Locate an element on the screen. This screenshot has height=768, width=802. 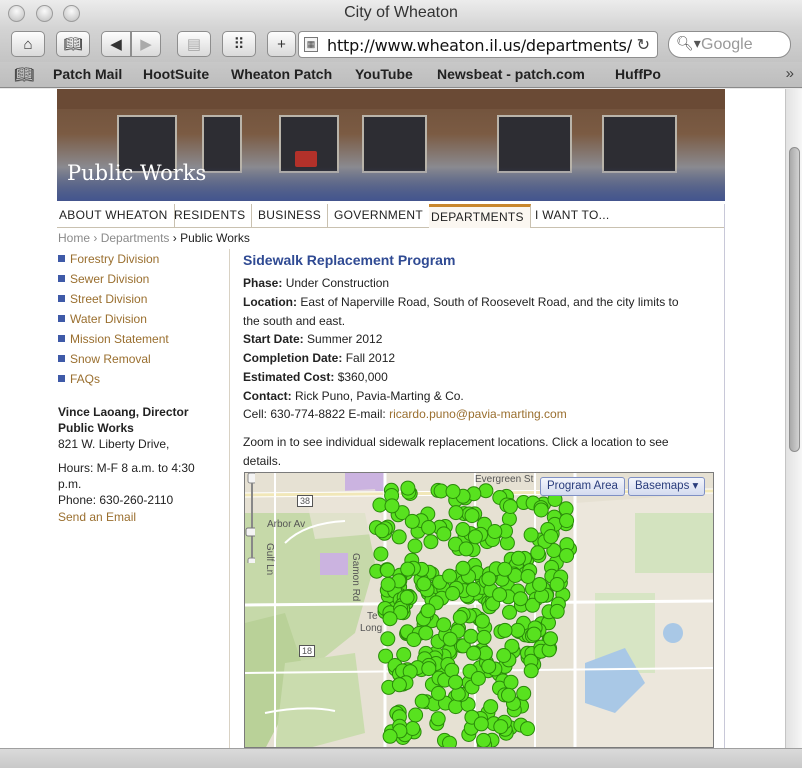
nav-residents: RESIDENTS is located at coordinates (212, 216).